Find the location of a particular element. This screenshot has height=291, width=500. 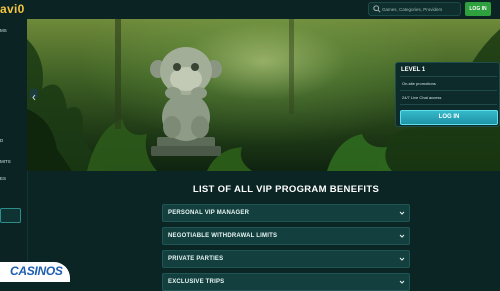

accordion-item: PRIVATE PARTIES is located at coordinates (286, 259).